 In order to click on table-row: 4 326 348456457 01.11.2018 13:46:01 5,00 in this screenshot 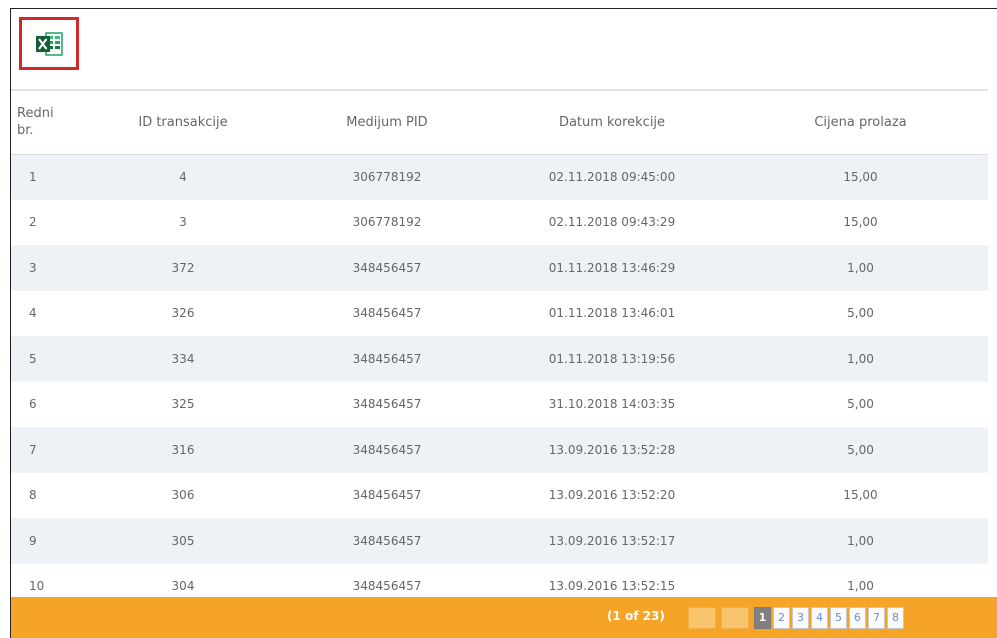, I will do `click(499, 313)`.